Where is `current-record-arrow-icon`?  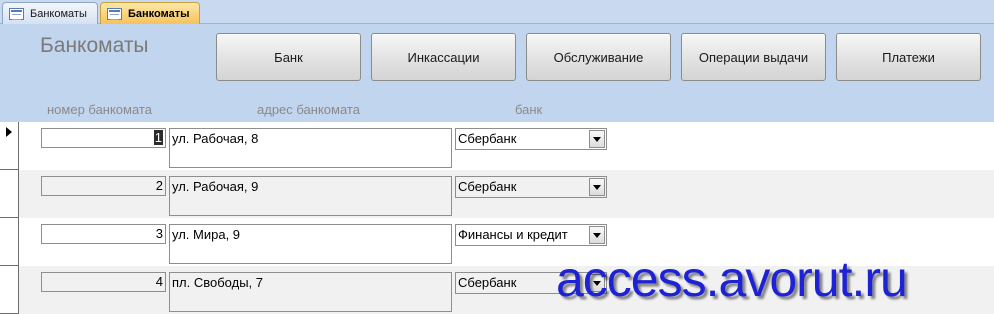
current-record-arrow-icon is located at coordinates (9, 132).